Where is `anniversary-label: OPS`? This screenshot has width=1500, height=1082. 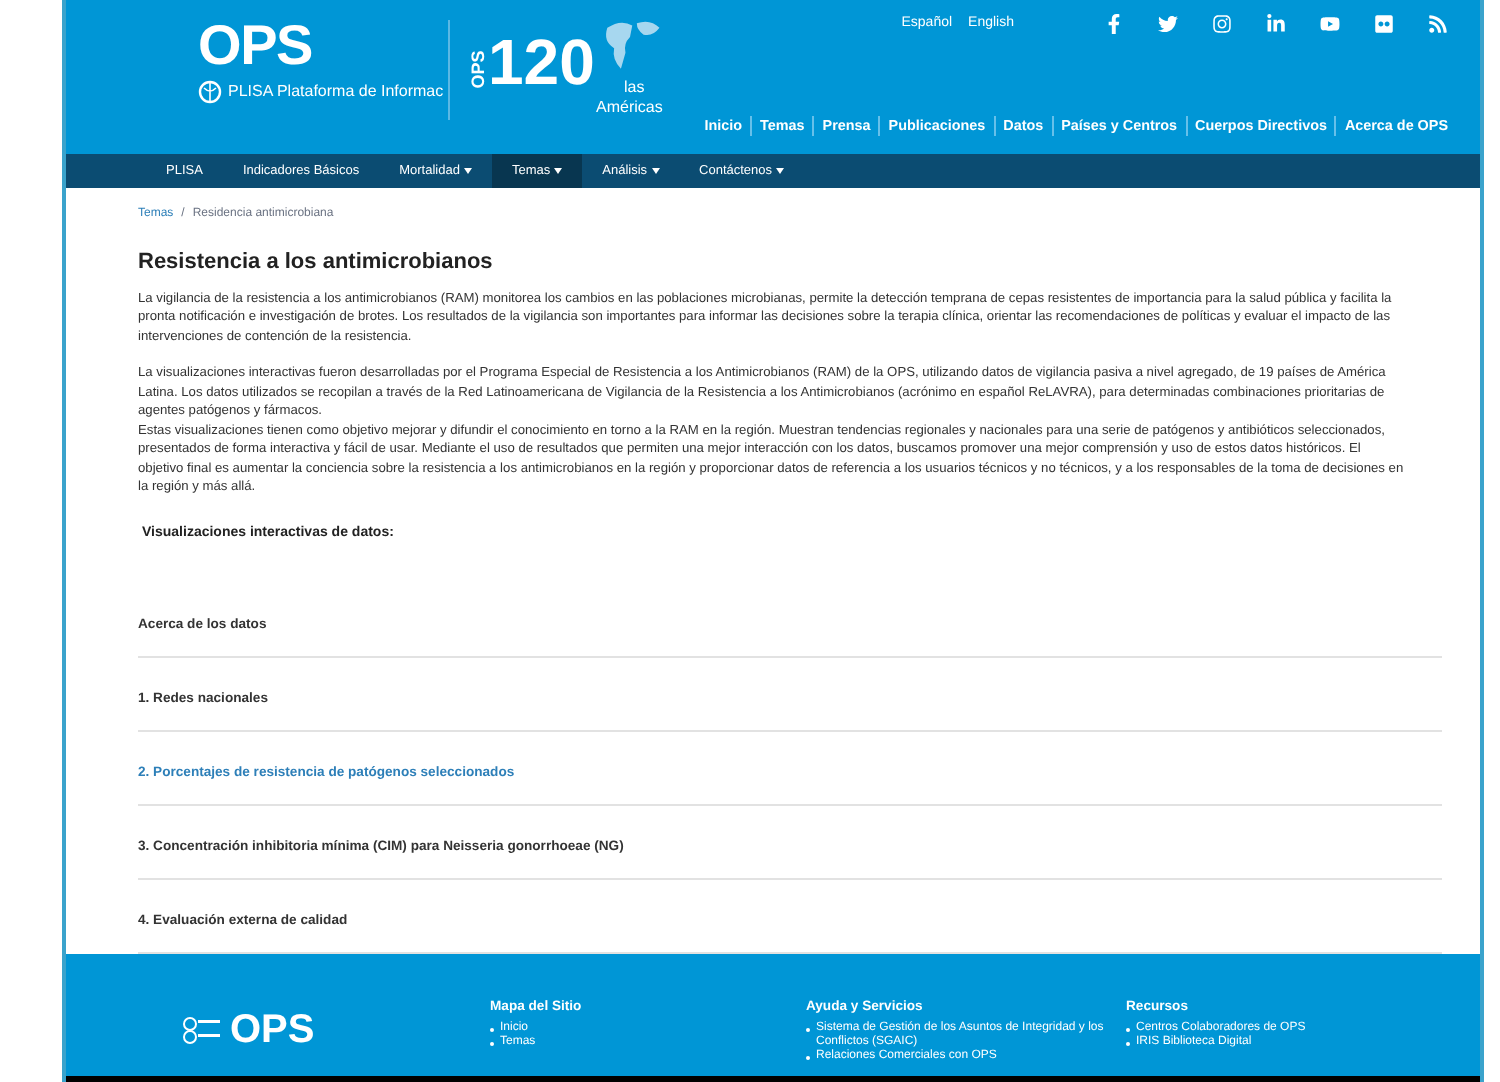 anniversary-label: OPS is located at coordinates (477, 69).